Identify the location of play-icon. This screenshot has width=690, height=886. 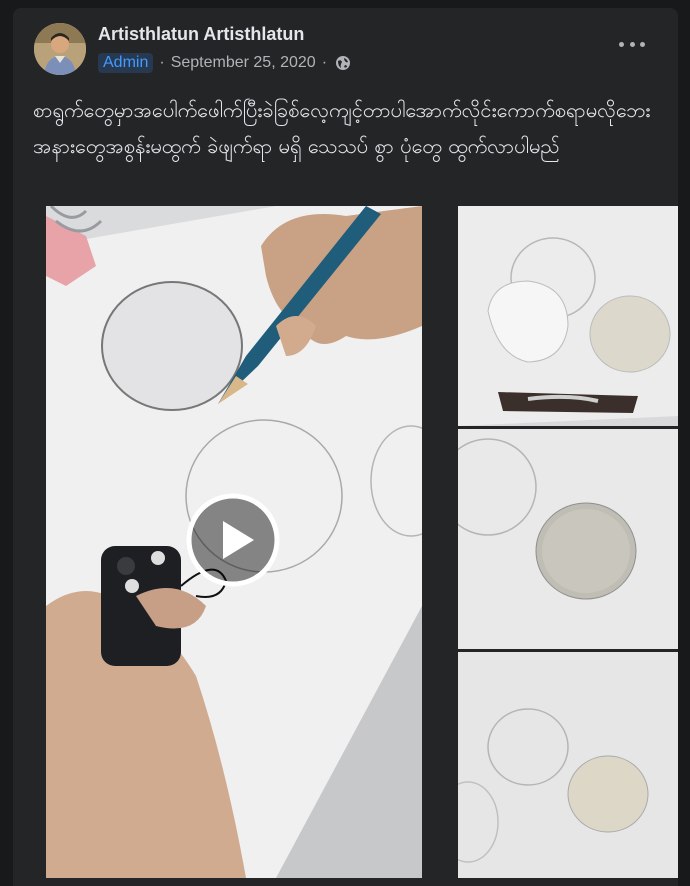
(233, 540).